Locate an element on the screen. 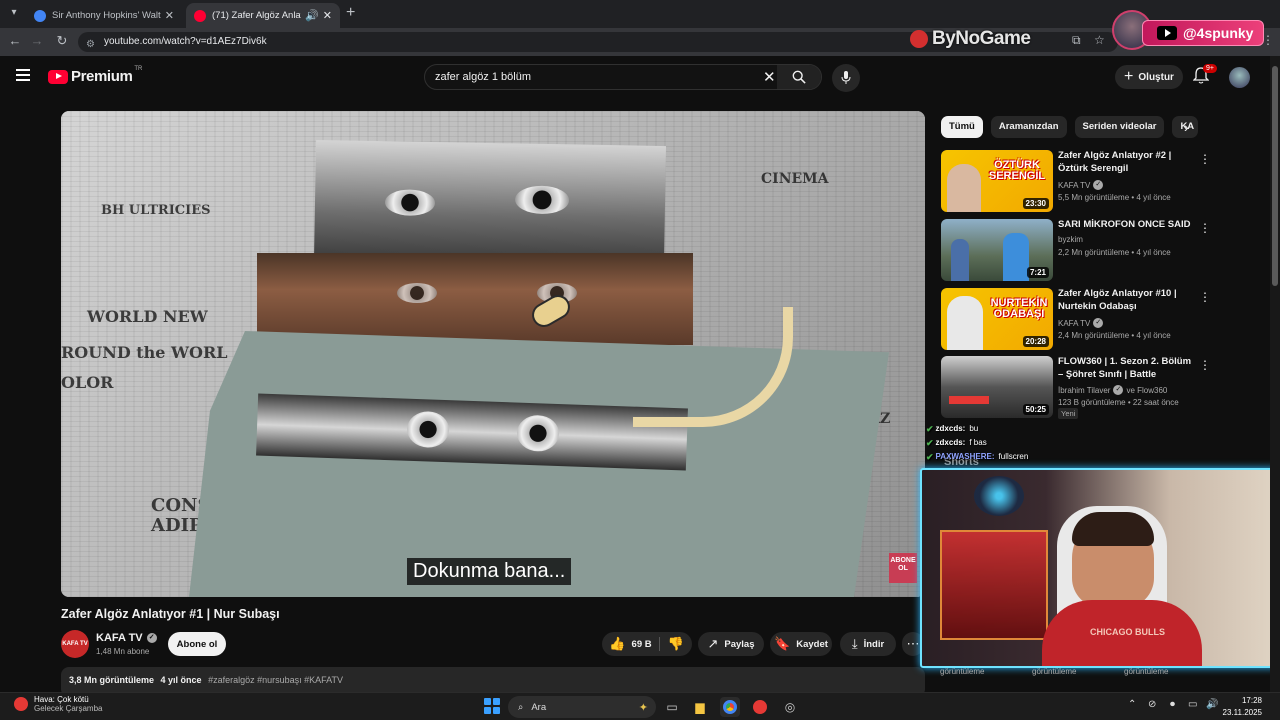 This screenshot has height=720, width=1280. steam-icon: ◎ is located at coordinates (790, 707).